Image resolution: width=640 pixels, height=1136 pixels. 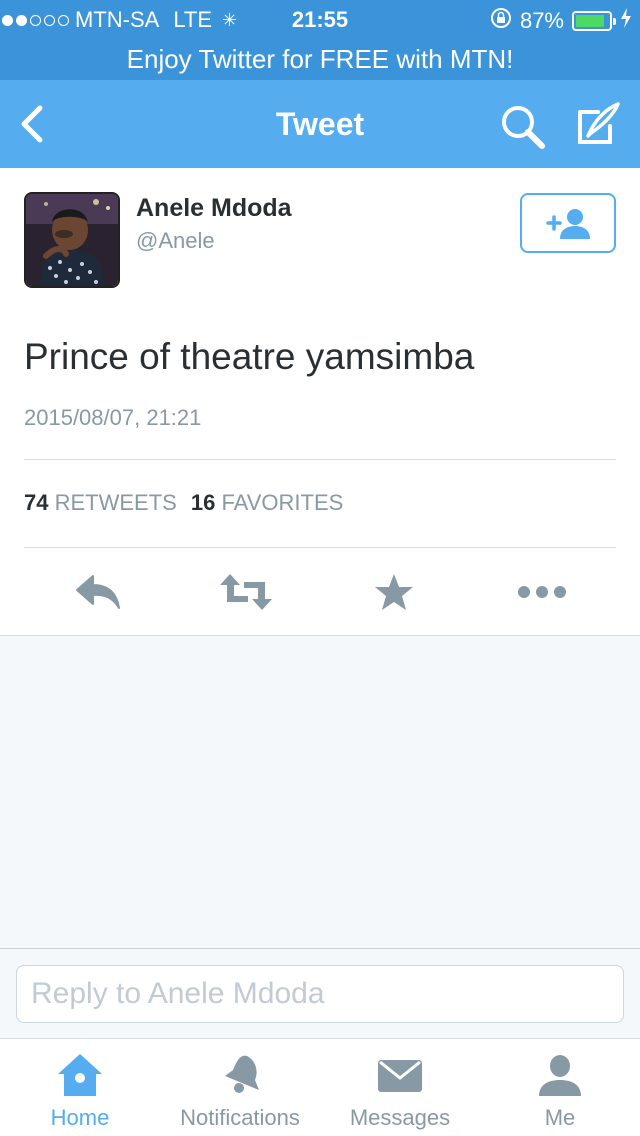 I want to click on envelope-icon, so click(x=400, y=1075).